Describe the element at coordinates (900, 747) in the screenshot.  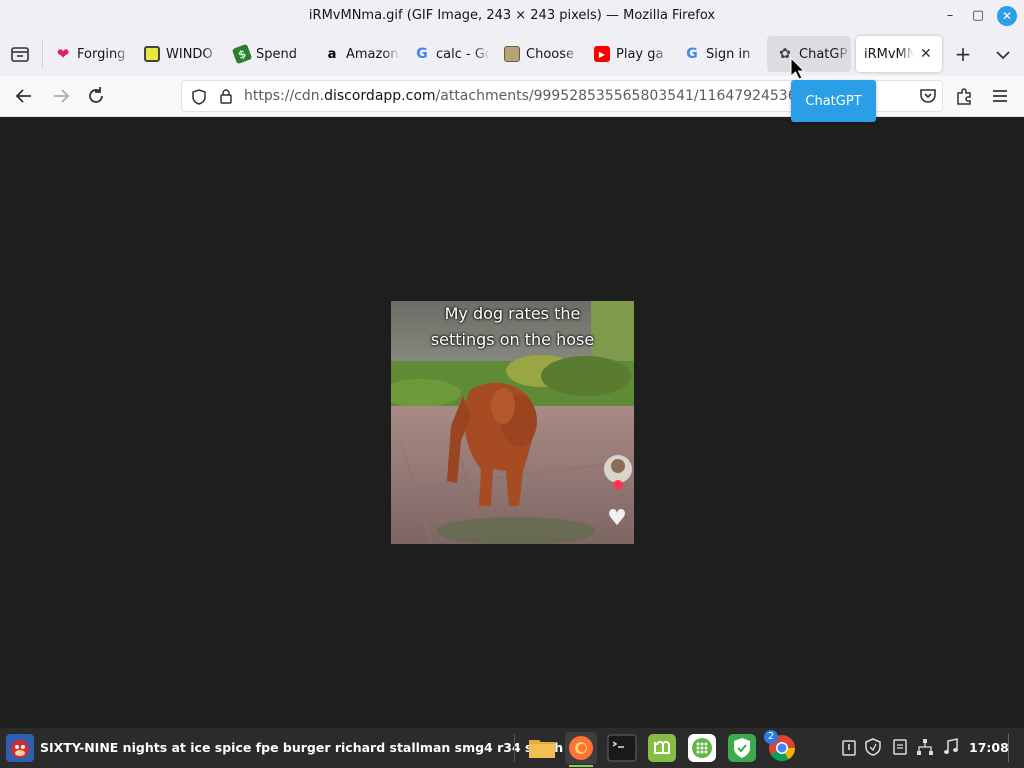
I see `notes-icon` at that location.